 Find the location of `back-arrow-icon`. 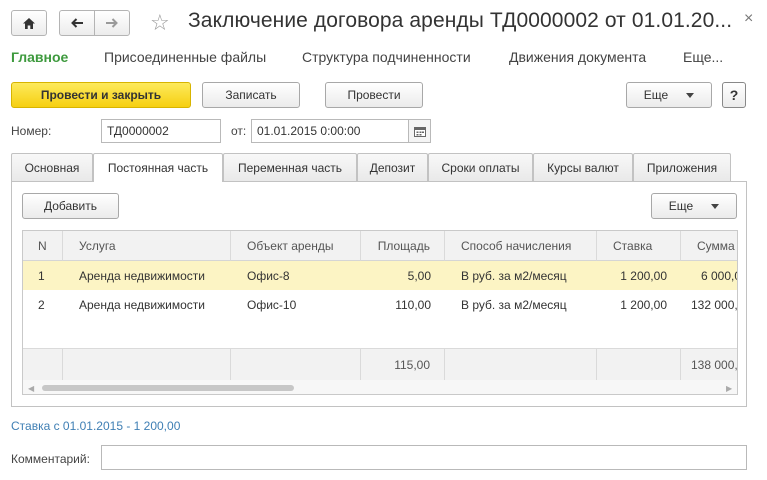

back-arrow-icon is located at coordinates (77, 23).